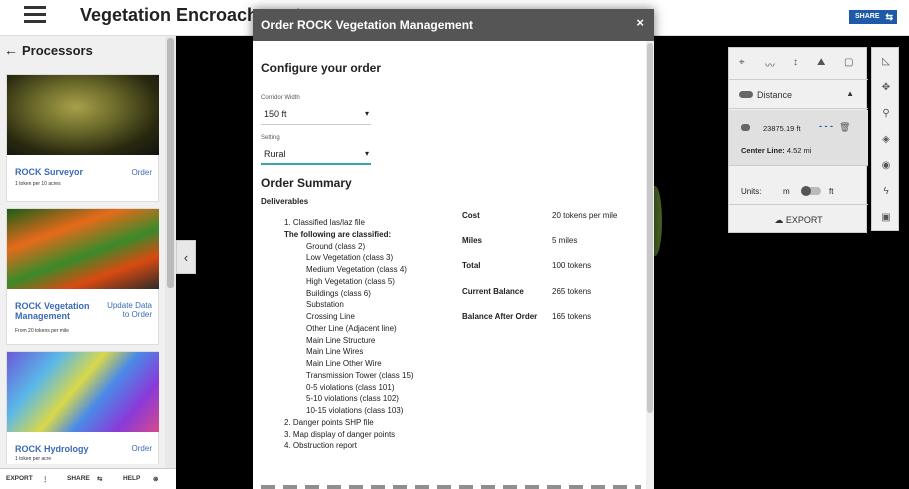 The image size is (909, 489). What do you see at coordinates (285, 201) in the screenshot?
I see `deliverables-label: Deliverables` at bounding box center [285, 201].